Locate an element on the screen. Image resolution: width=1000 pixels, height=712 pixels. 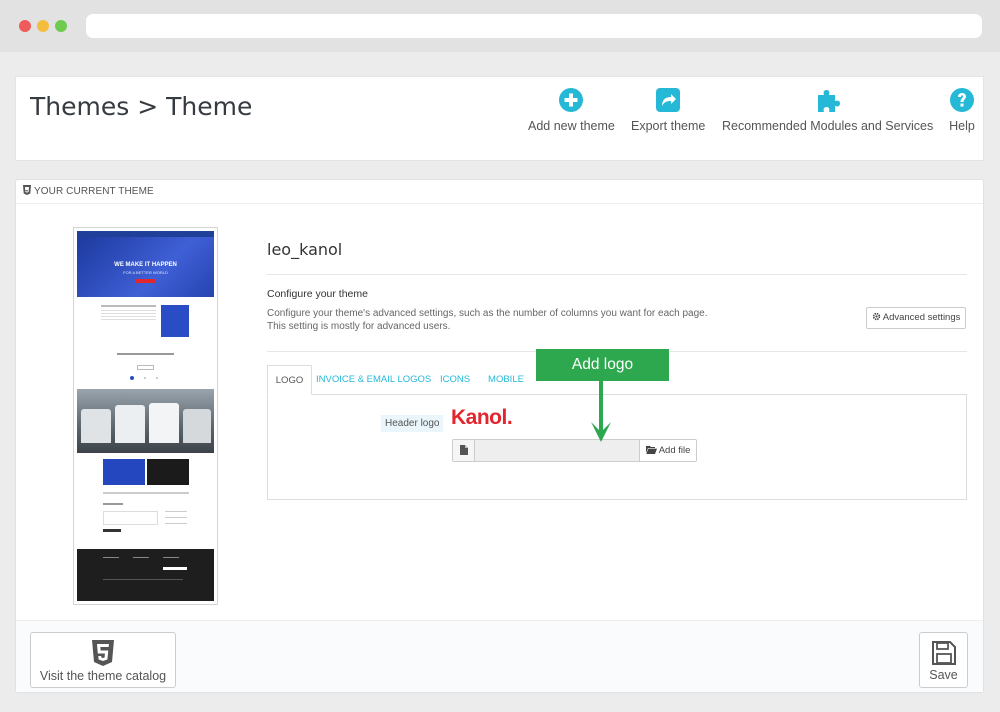
preview-brands is located at coordinates (145, 493).